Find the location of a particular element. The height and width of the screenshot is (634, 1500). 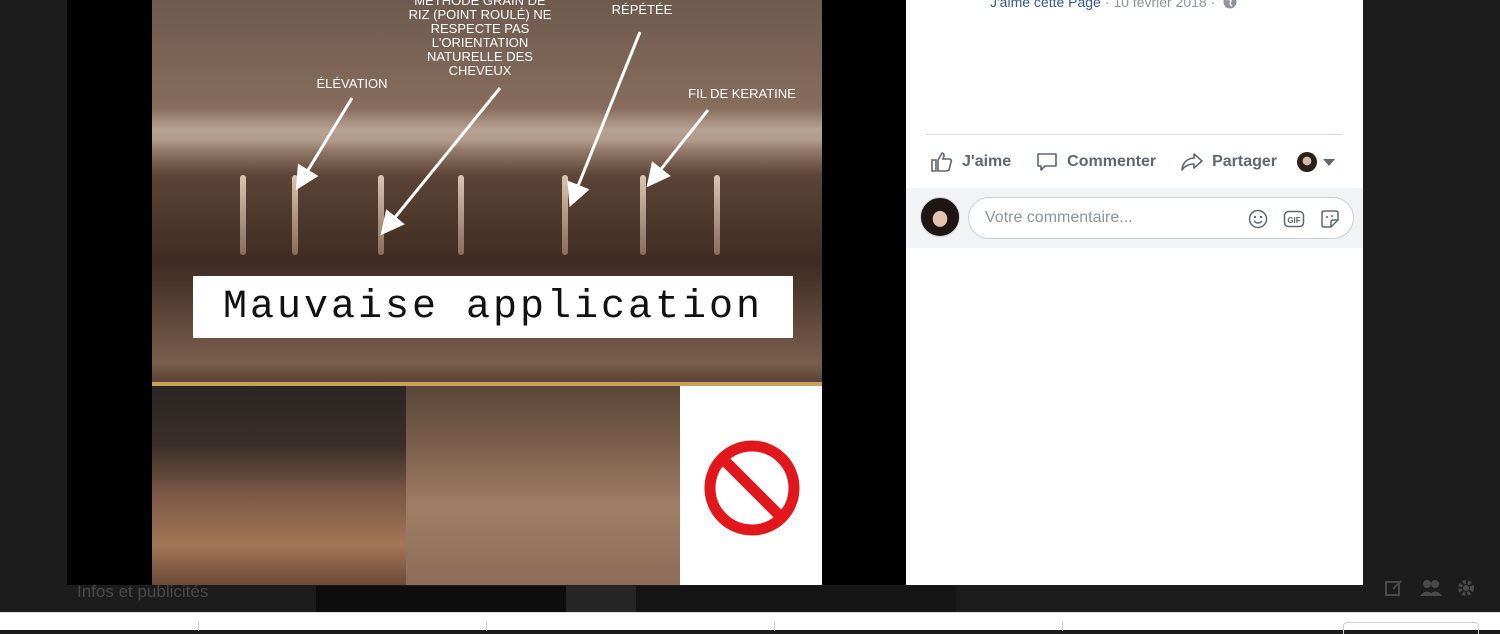

smiley-icon is located at coordinates (1258, 219).